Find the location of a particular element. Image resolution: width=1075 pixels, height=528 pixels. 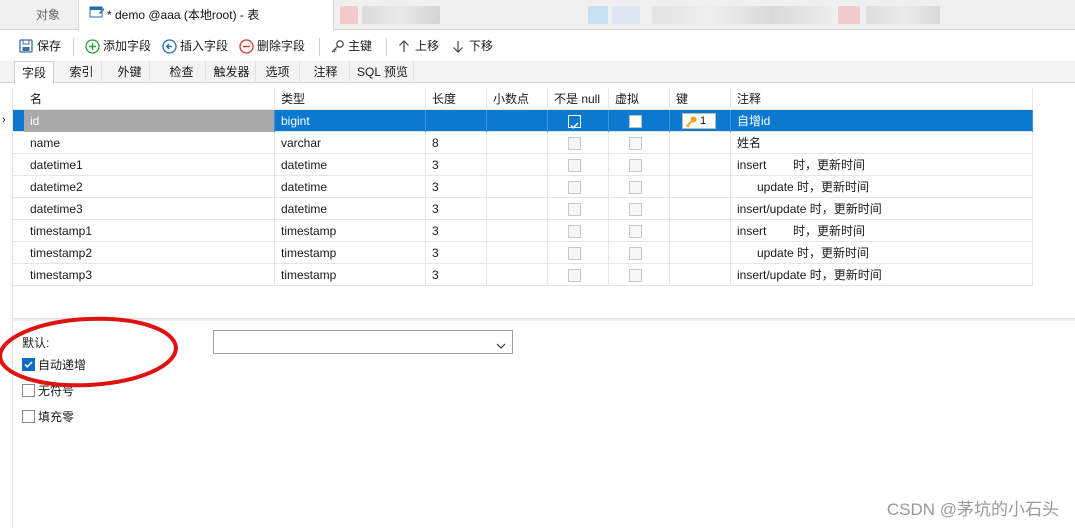

cell-comment: insert/update 时，更新时间 is located at coordinates (882, 275).